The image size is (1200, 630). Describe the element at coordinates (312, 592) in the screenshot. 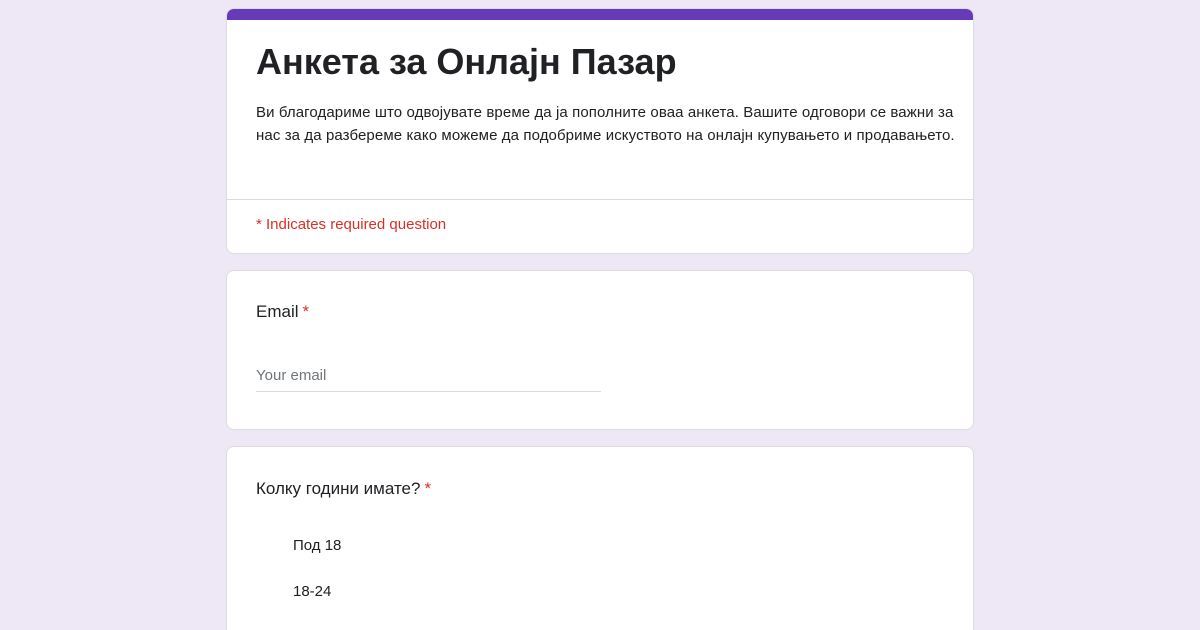

I see `age-option-18-24: 18-24` at that location.